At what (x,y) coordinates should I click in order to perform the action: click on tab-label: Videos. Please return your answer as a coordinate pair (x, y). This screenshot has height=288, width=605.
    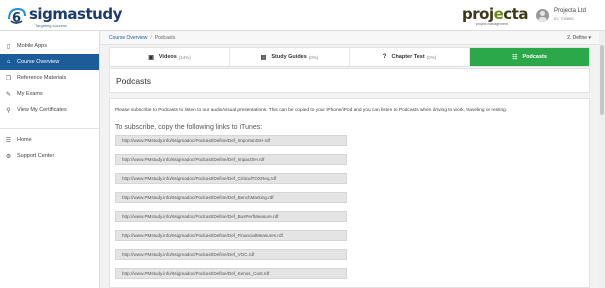
    Looking at the image, I should click on (167, 57).